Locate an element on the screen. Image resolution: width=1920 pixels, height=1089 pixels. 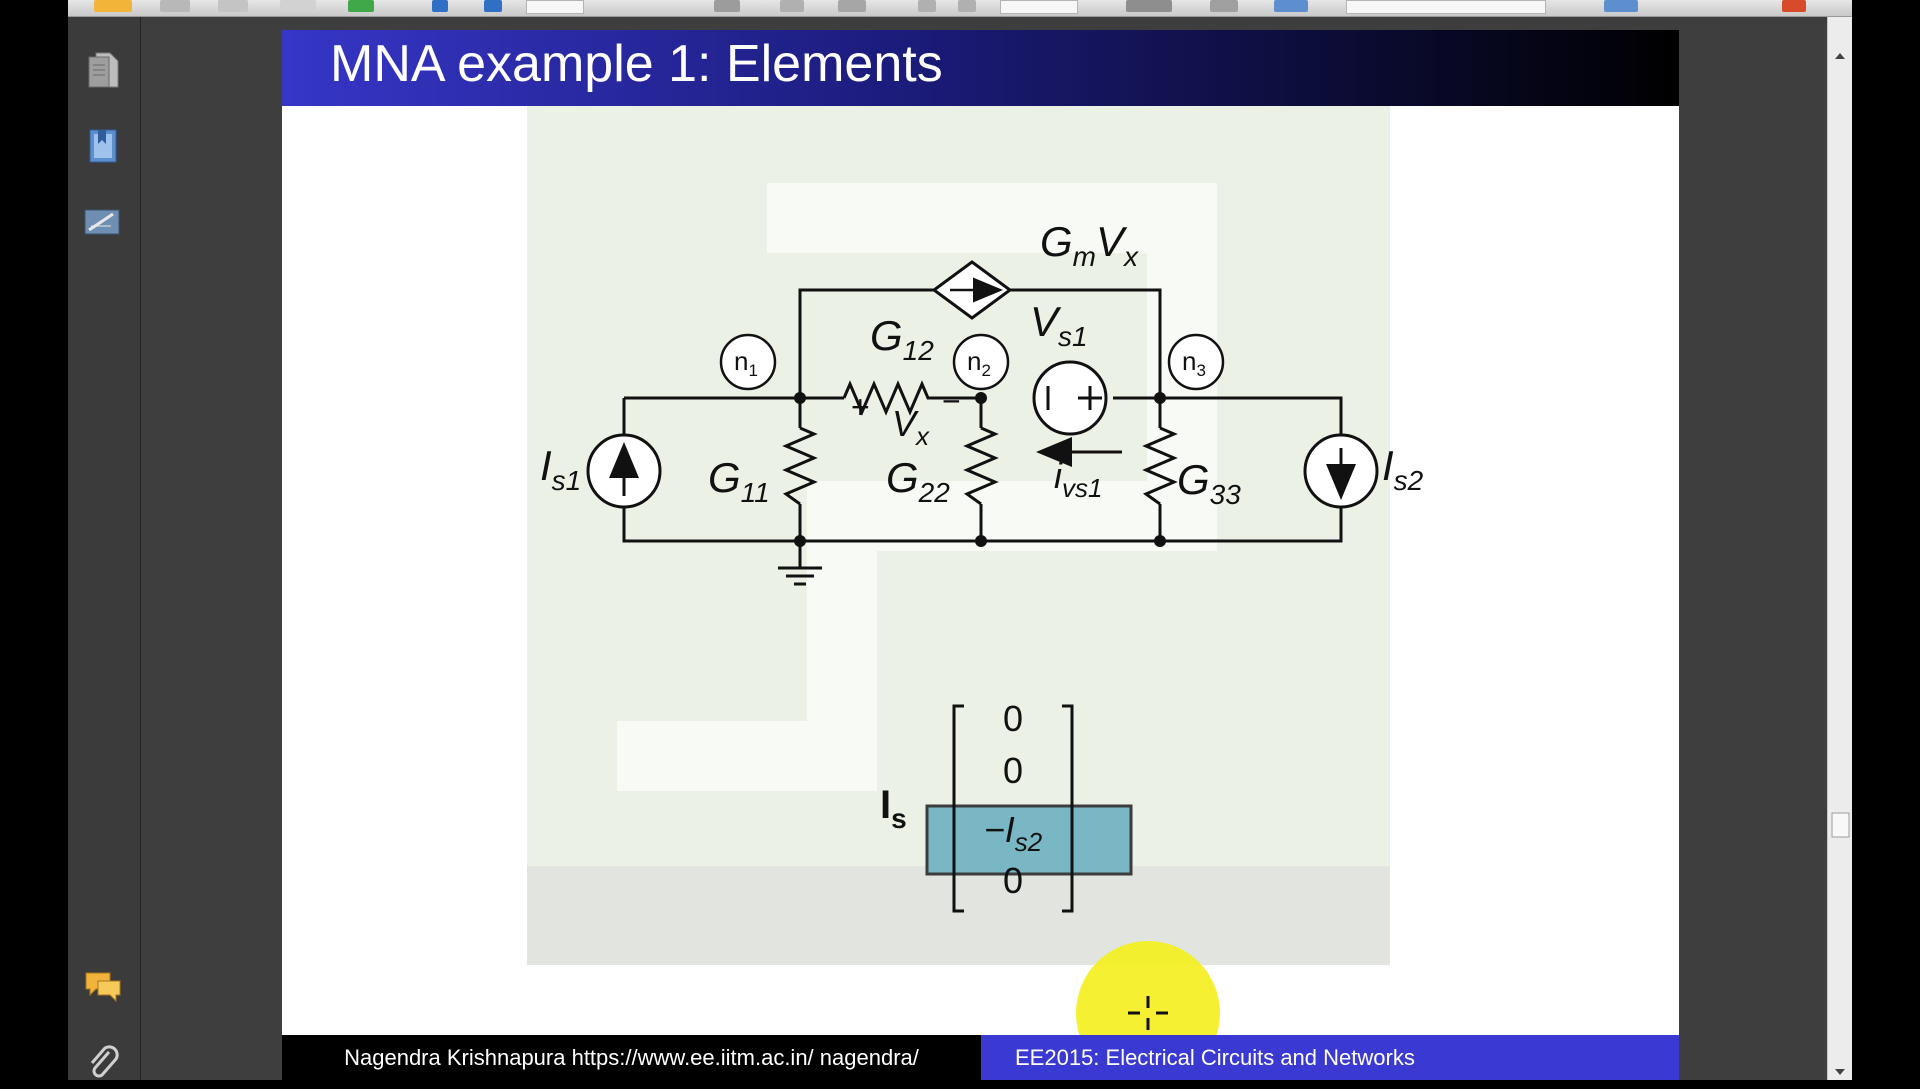
zoom-out-icon is located at coordinates (927, 6).